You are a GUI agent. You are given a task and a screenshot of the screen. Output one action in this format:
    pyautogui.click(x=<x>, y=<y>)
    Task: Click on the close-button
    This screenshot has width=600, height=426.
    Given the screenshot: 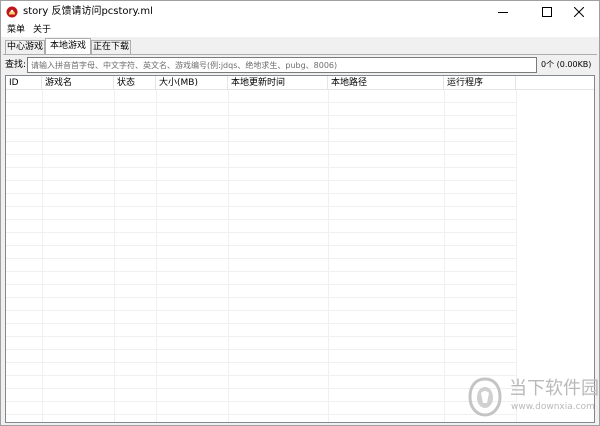 What is the action you would take?
    pyautogui.click(x=579, y=12)
    